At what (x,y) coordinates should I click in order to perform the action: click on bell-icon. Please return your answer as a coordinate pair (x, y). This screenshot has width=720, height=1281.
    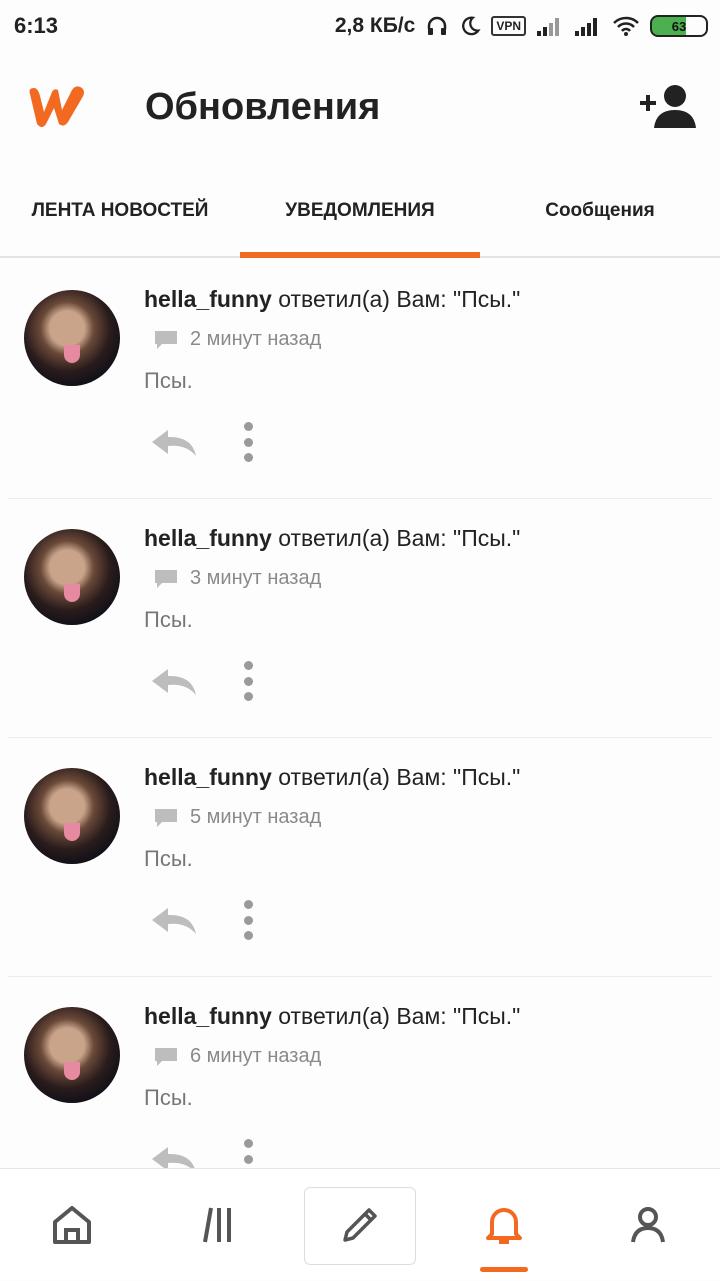
    Looking at the image, I should click on (504, 1226).